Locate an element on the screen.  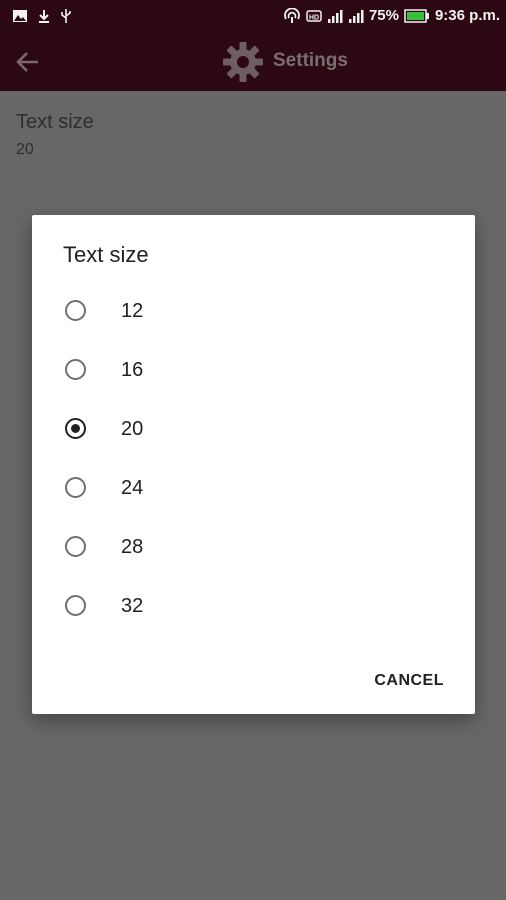
radio-option-12: 12 is located at coordinates (253, 312).